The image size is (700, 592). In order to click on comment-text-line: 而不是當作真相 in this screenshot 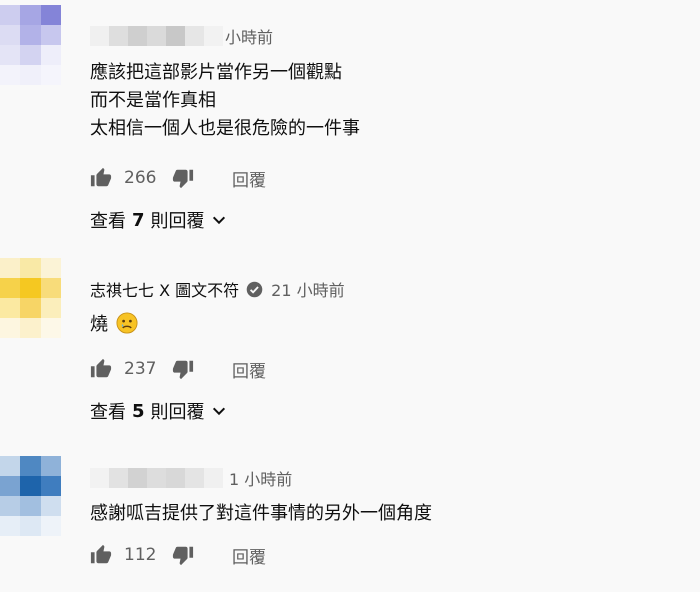, I will do `click(153, 100)`.